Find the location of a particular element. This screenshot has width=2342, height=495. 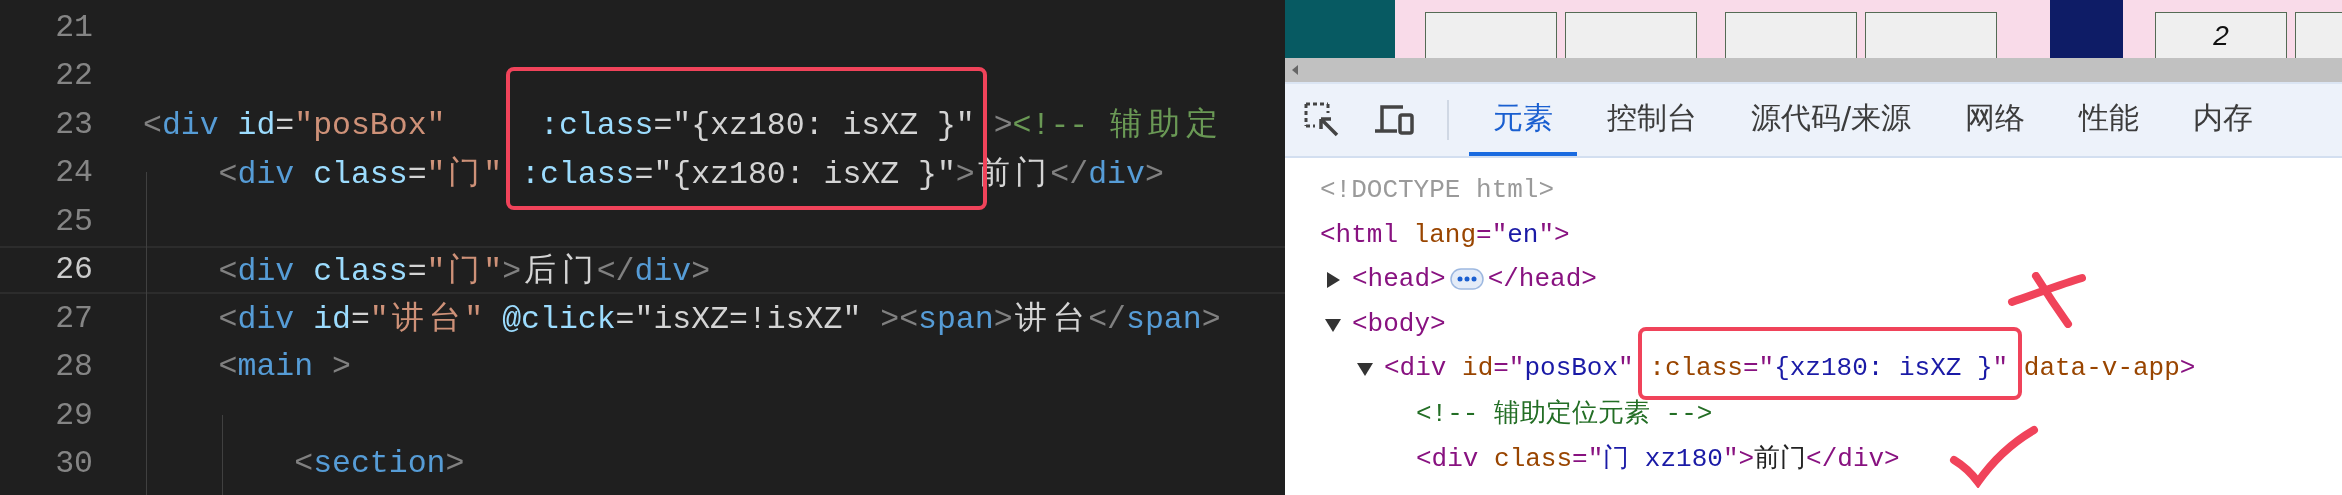

horizontal-scrollbar is located at coordinates (1813, 71).